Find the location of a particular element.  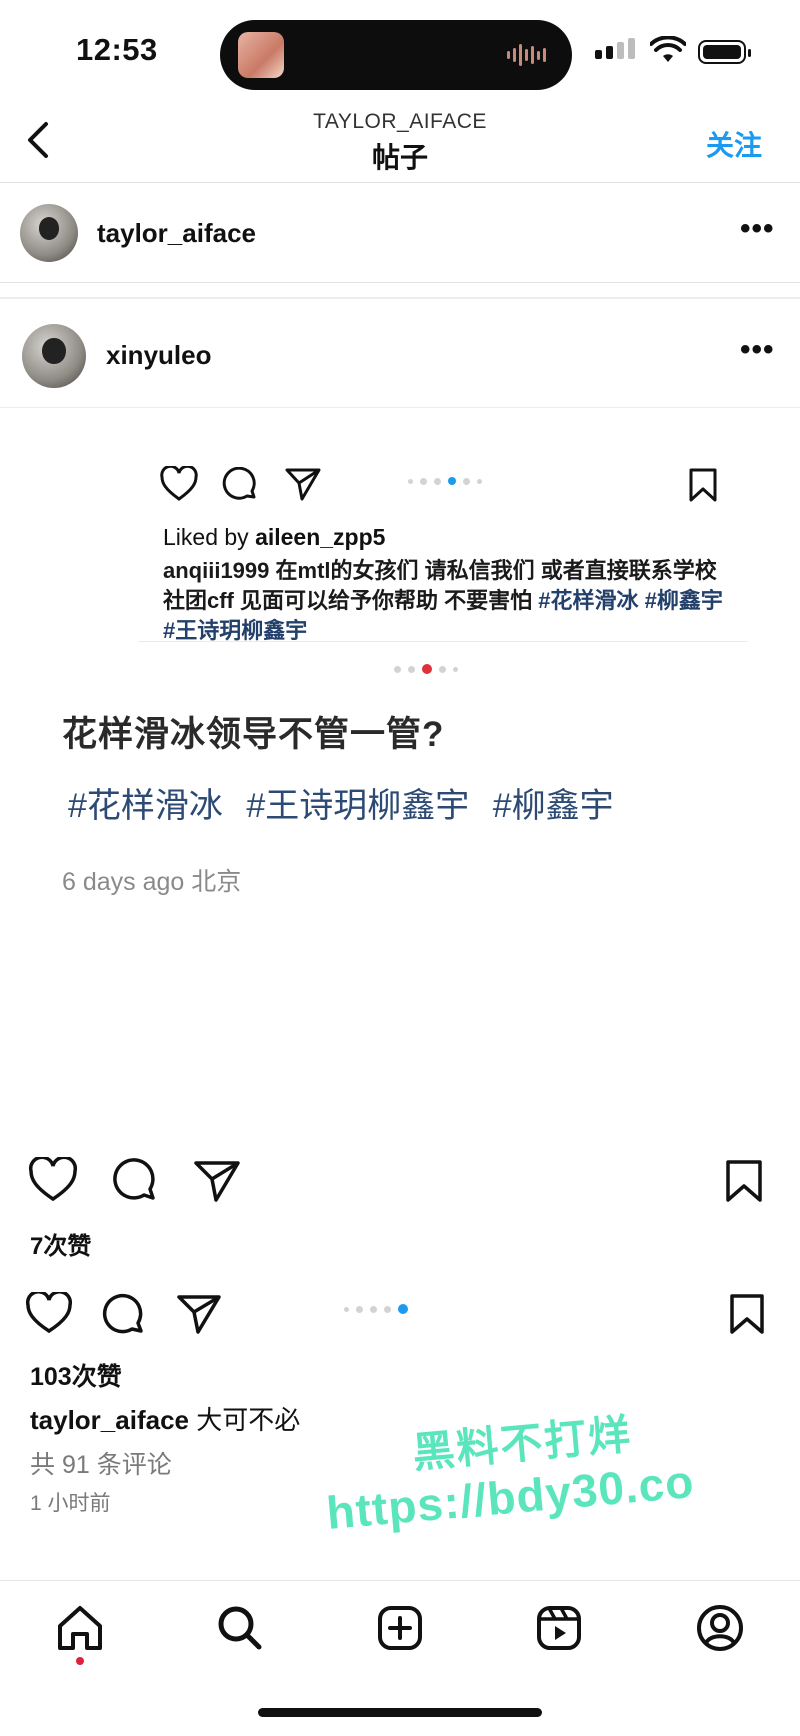

battery-icon is located at coordinates (724, 52).